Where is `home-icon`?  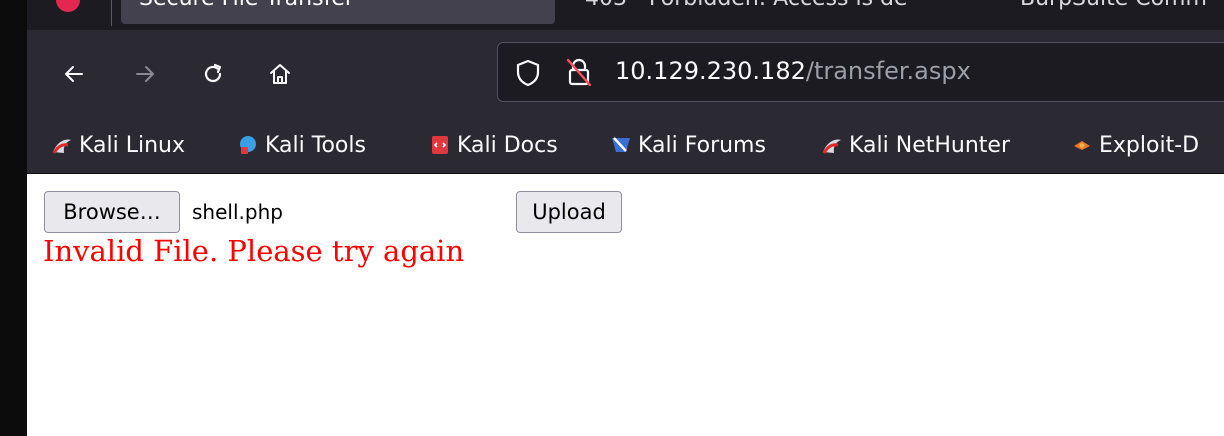 home-icon is located at coordinates (280, 74).